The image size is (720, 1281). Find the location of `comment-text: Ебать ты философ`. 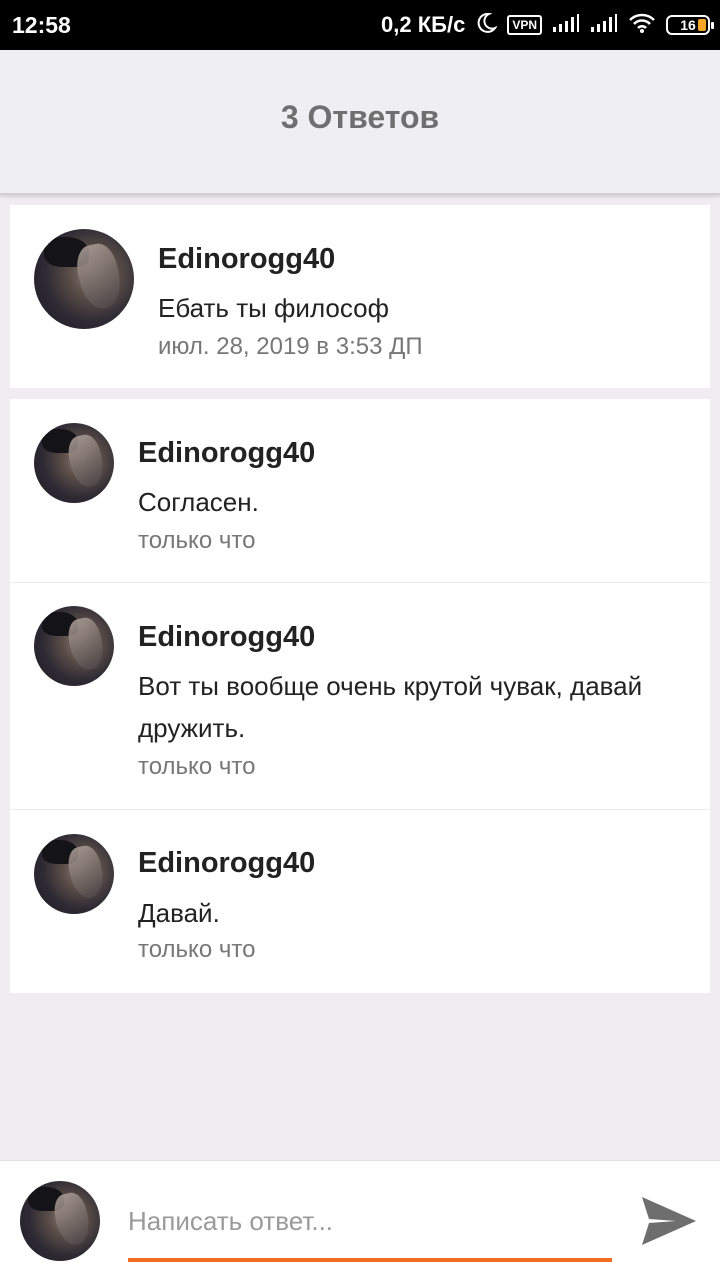

comment-text: Ебать ты философ is located at coordinates (274, 308).